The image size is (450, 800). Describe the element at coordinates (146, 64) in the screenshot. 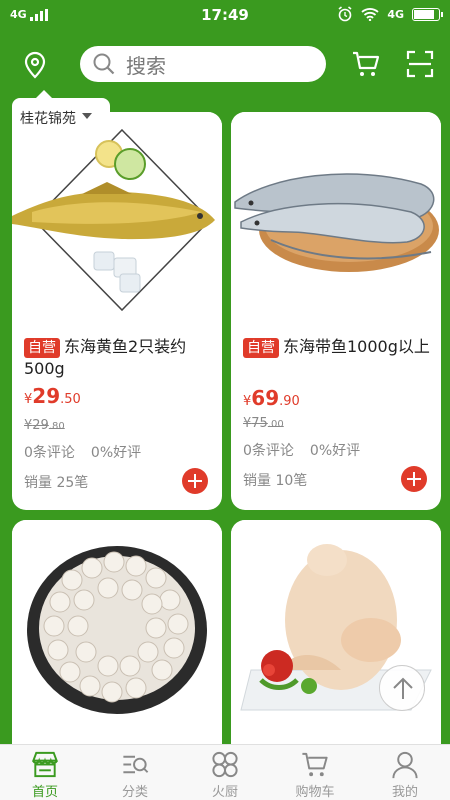

I see `search-input: 搜索` at that location.